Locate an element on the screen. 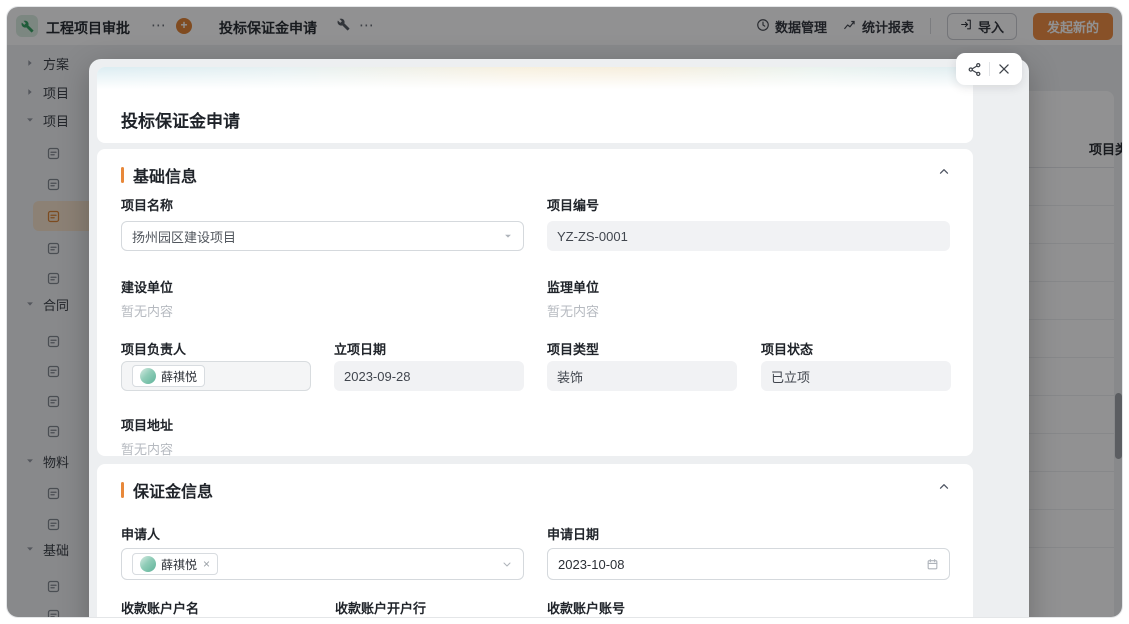  account-bank-label: 收款账户开户行 is located at coordinates (381, 608).